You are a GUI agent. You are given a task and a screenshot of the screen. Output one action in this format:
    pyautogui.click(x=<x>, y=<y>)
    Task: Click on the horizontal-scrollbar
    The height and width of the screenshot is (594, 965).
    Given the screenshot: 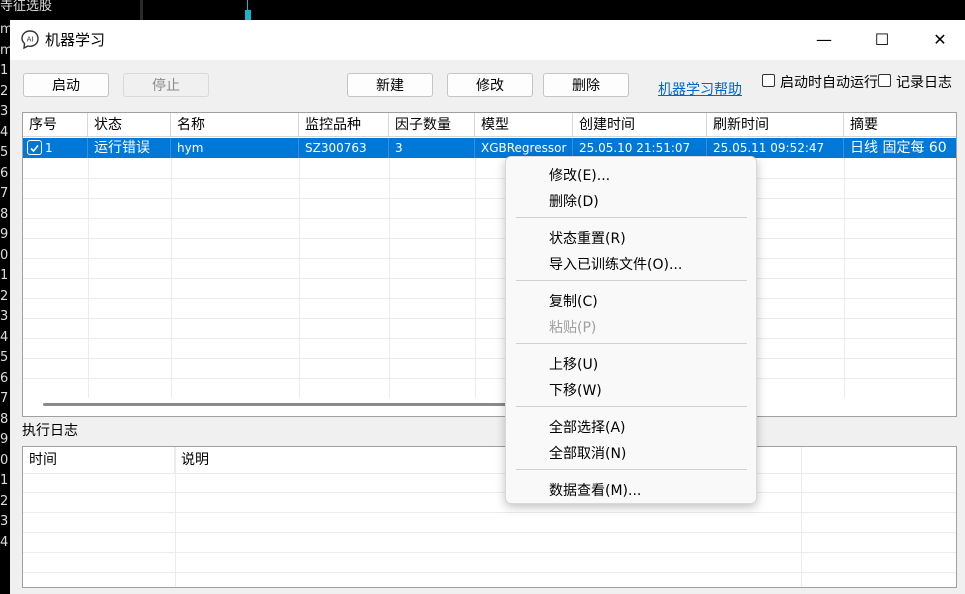 What is the action you would take?
    pyautogui.click(x=288, y=404)
    